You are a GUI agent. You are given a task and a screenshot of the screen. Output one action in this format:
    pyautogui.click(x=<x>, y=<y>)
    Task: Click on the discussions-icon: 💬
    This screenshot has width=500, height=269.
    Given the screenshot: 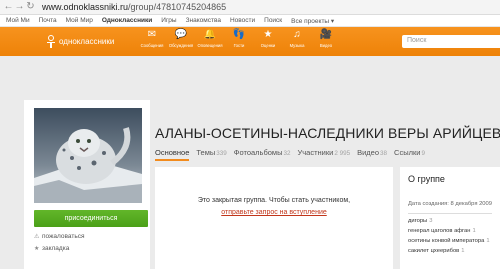 What is the action you would take?
    pyautogui.click(x=181, y=34)
    